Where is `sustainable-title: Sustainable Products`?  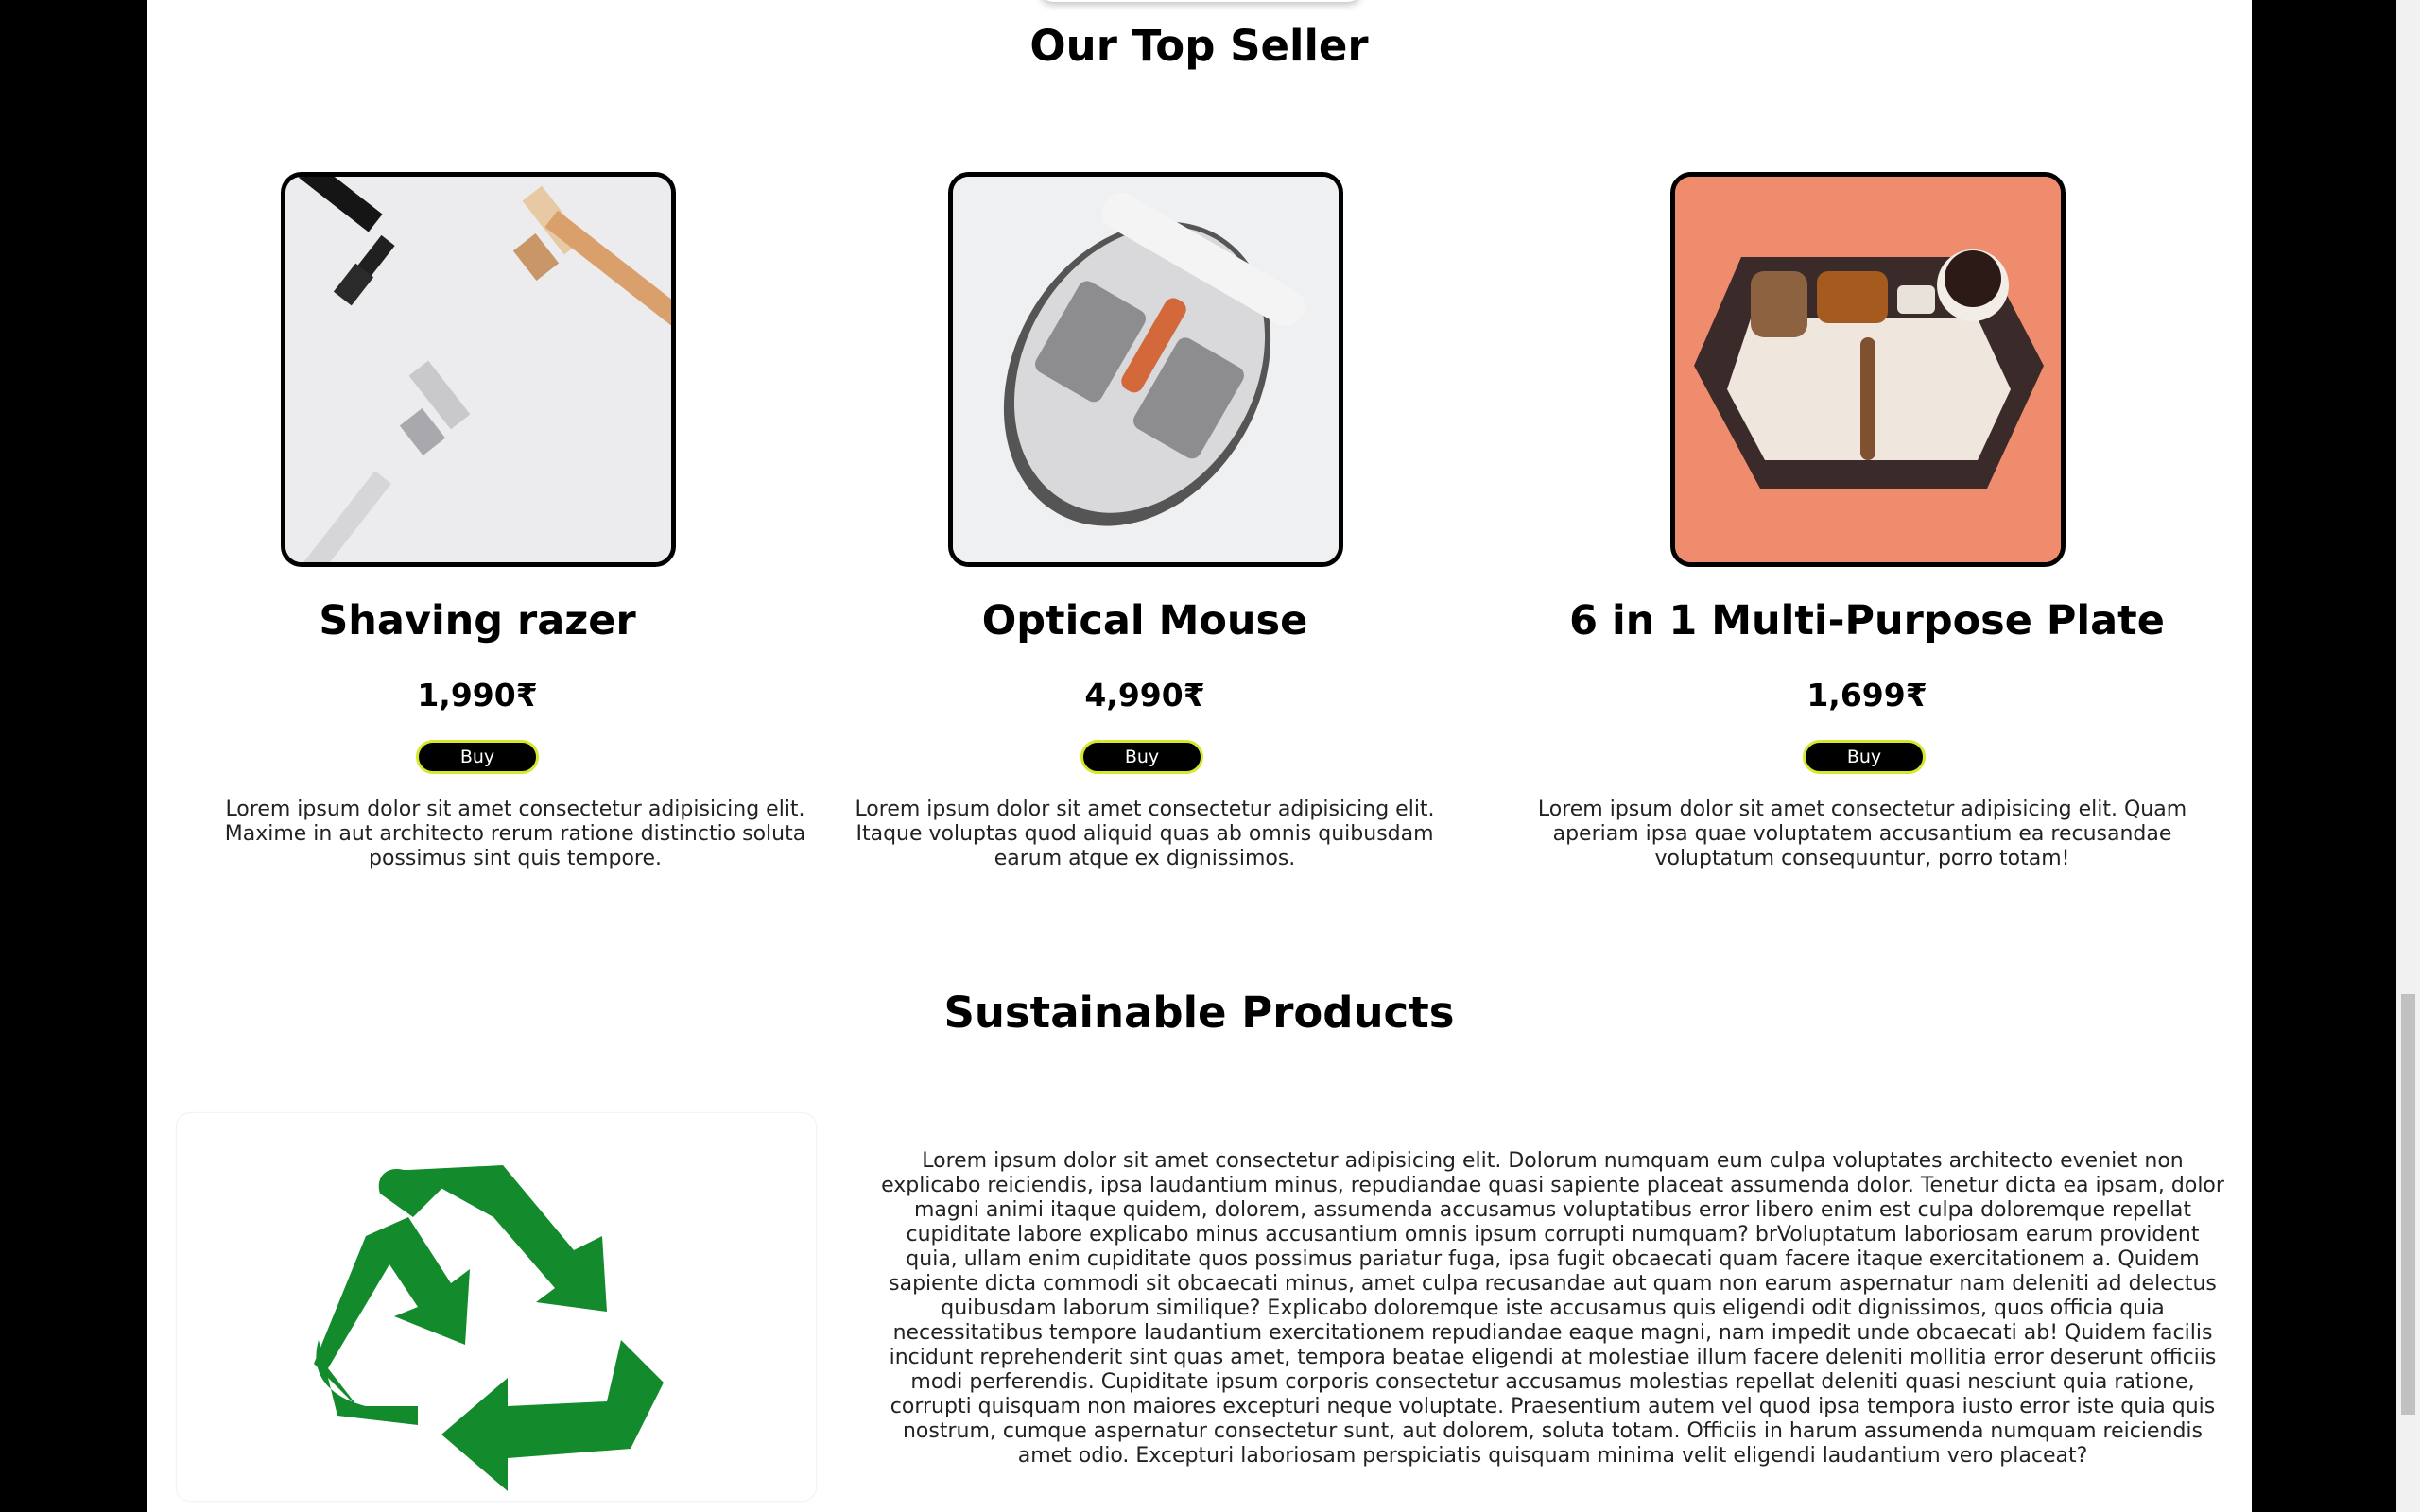
sustainable-title: Sustainable Products is located at coordinates (1199, 1013).